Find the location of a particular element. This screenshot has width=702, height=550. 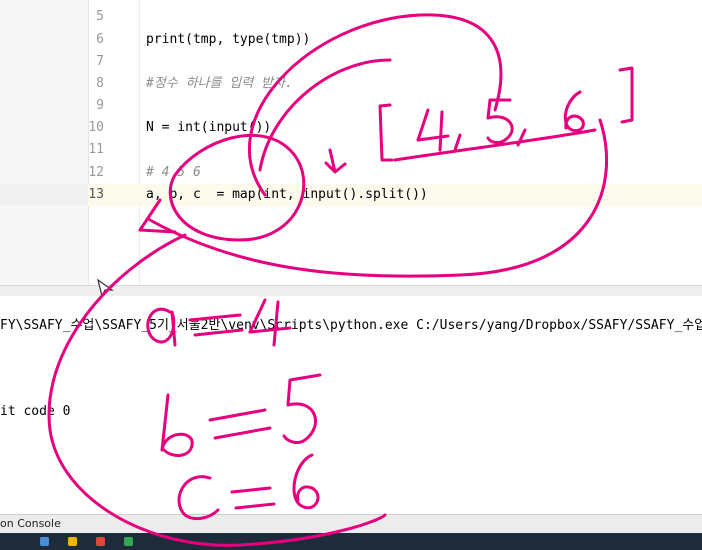

line-number: 6 is located at coordinates (100, 39).